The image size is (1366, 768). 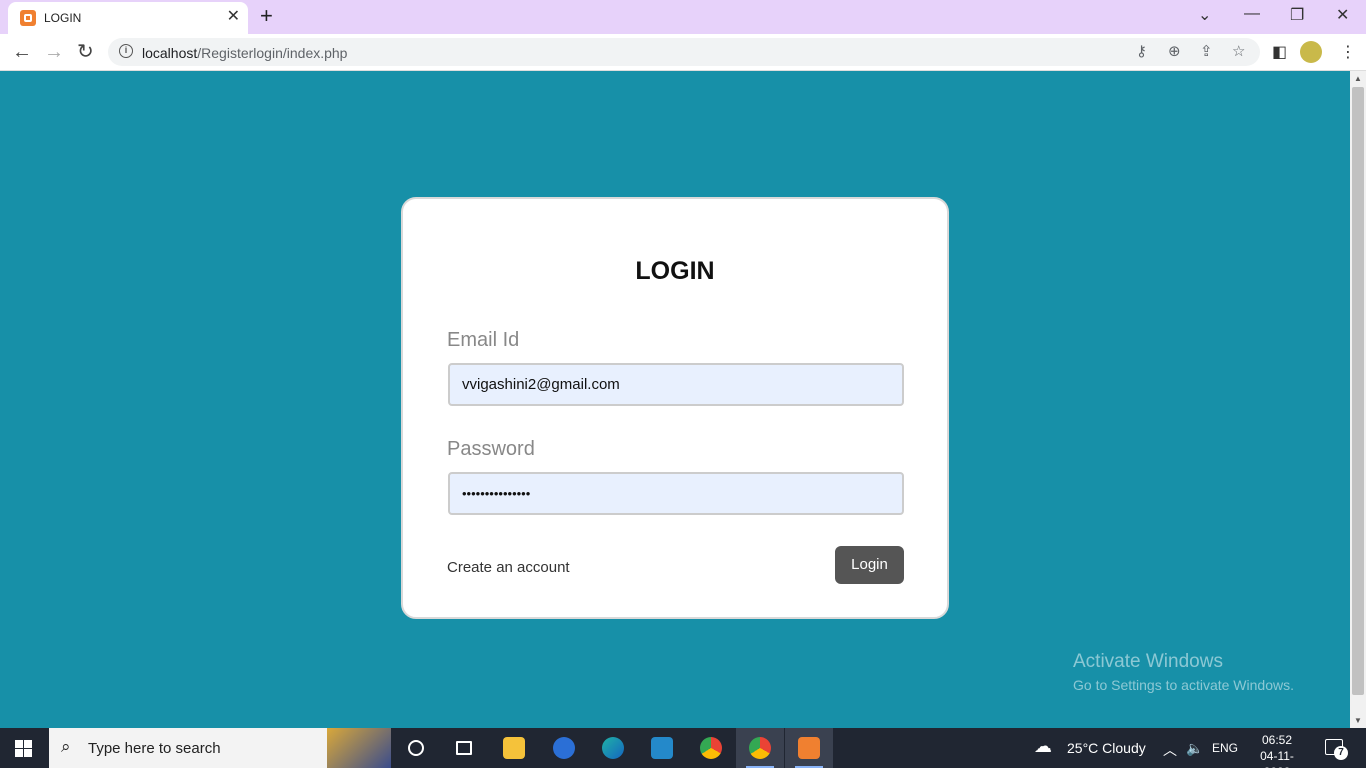 I want to click on clock: 06:52 04-11-2022, so click(x=1277, y=750).